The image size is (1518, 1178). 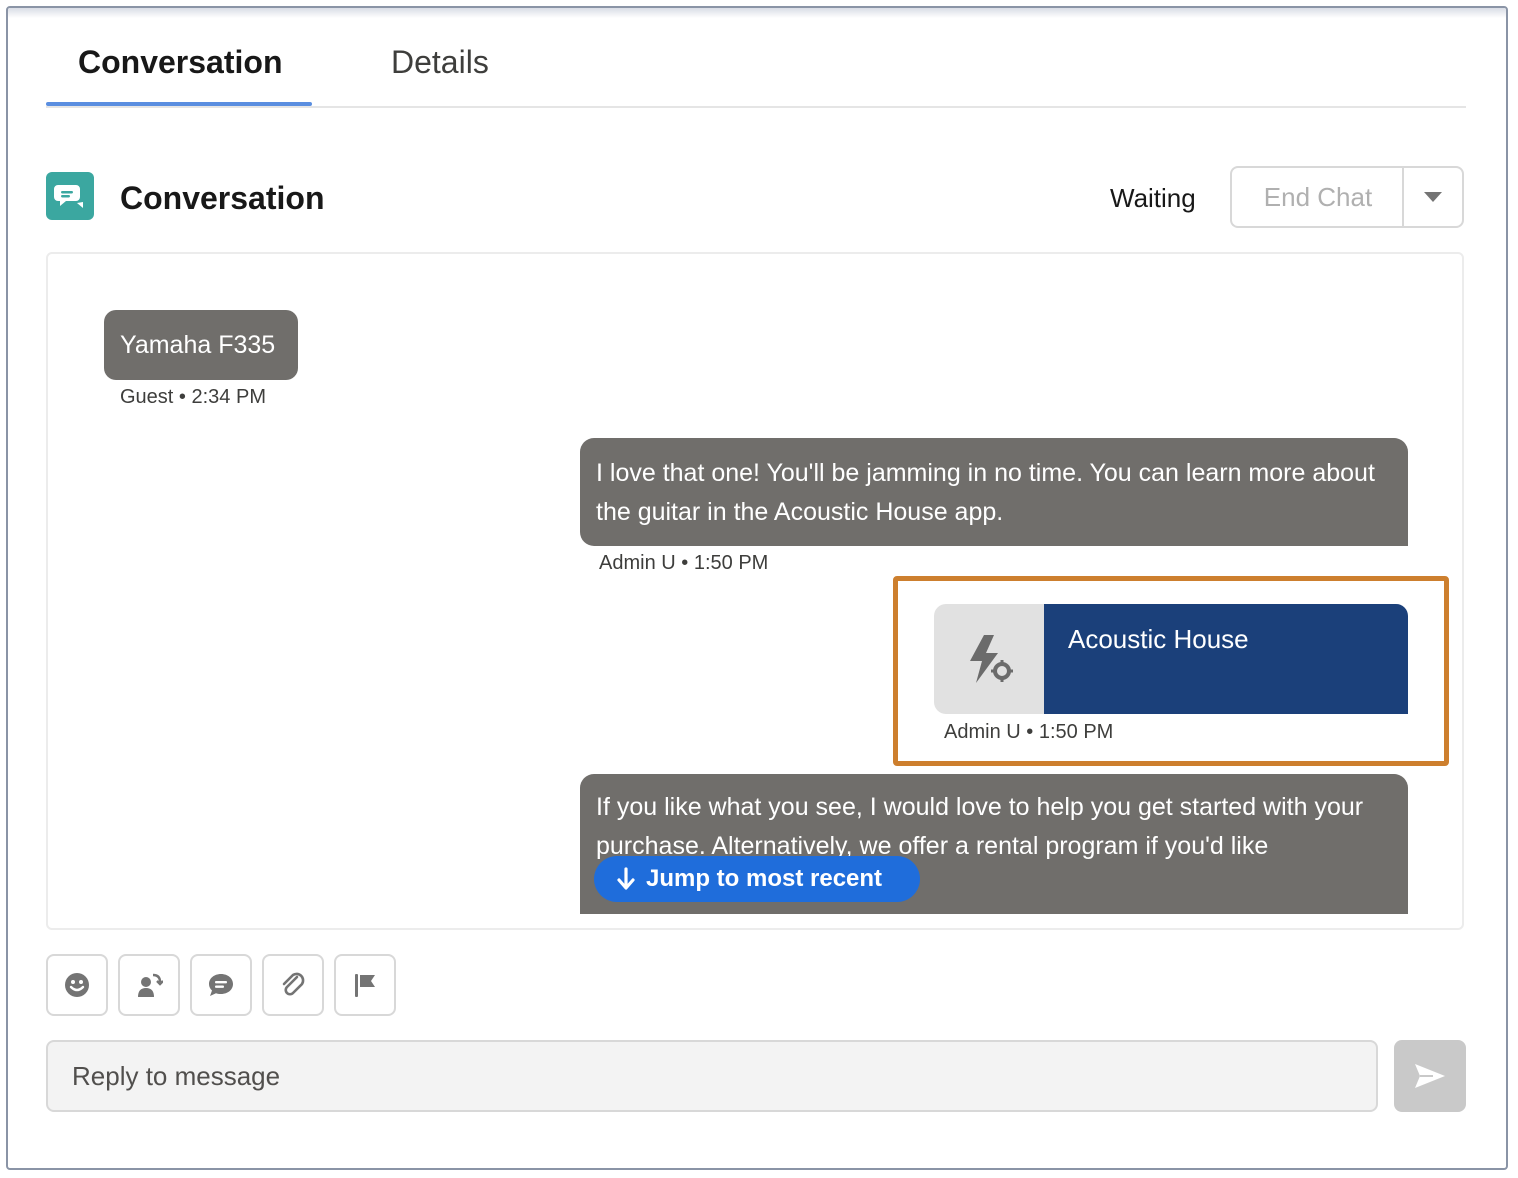 I want to click on tab-conversation: Conversation, so click(x=180, y=62).